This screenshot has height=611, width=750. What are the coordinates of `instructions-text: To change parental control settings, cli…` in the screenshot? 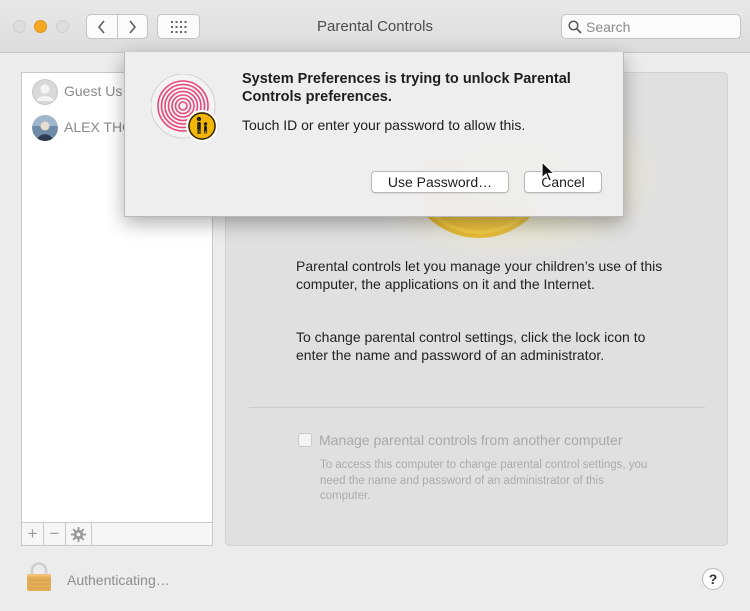 It's located at (471, 346).